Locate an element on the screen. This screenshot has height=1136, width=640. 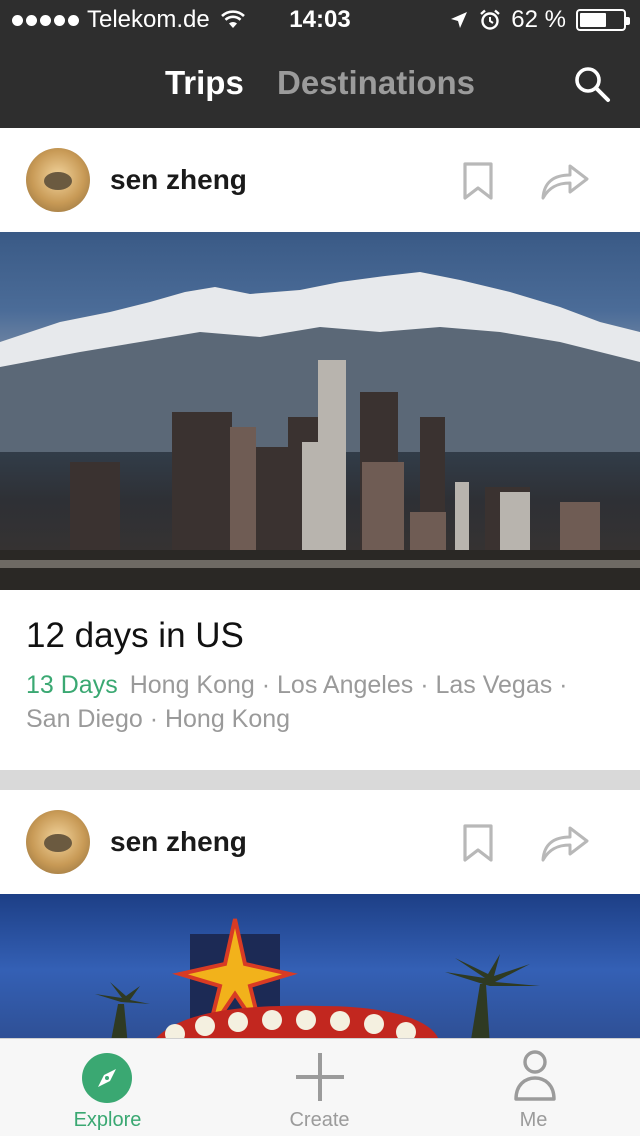
alarm-icon is located at coordinates (490, 19).